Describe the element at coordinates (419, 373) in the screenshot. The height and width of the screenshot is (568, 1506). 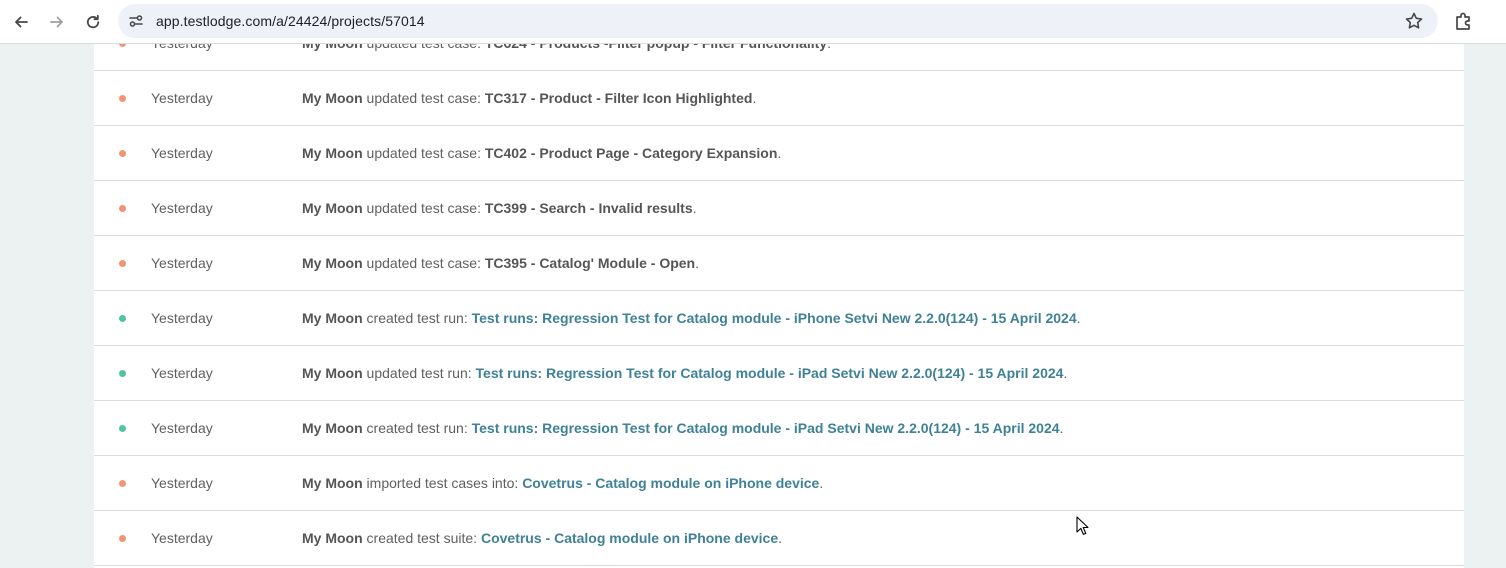
I see `activity-action: updated test run:` at that location.